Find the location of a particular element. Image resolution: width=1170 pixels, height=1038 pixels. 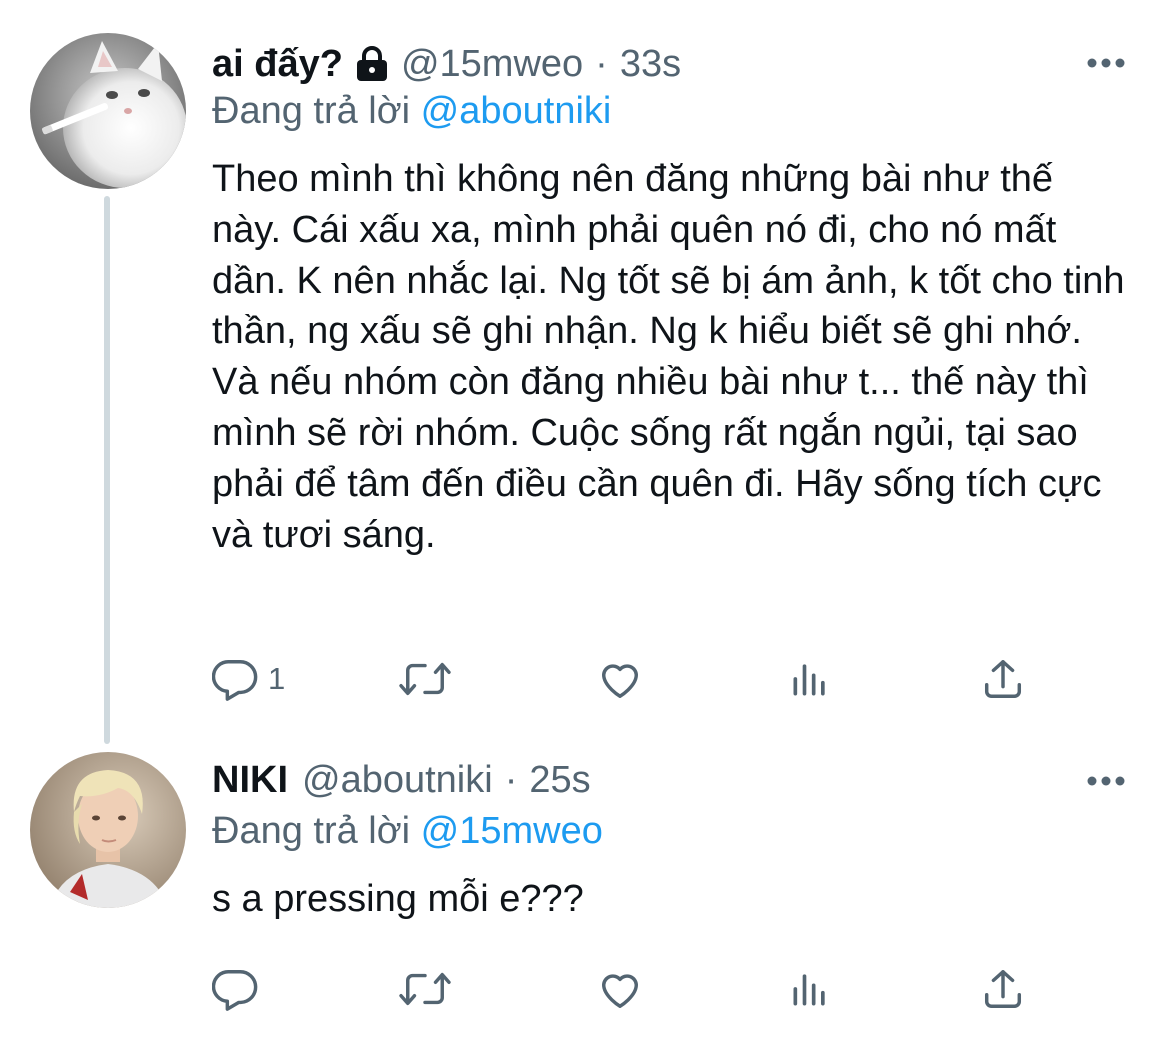

person-avatar-icon is located at coordinates (108, 830).